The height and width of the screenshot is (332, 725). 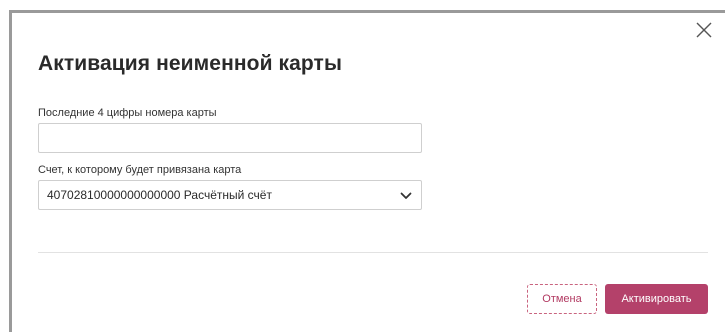 What do you see at coordinates (656, 299) in the screenshot?
I see `activate-button: Активировать` at bounding box center [656, 299].